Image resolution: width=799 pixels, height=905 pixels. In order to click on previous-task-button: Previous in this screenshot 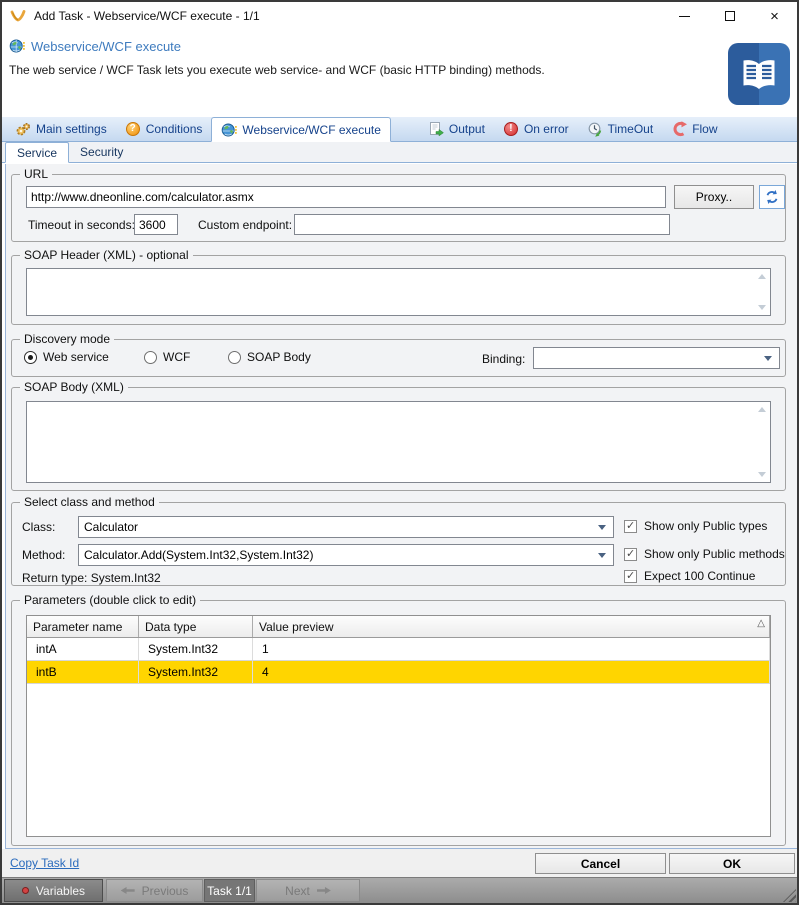, I will do `click(154, 890)`.